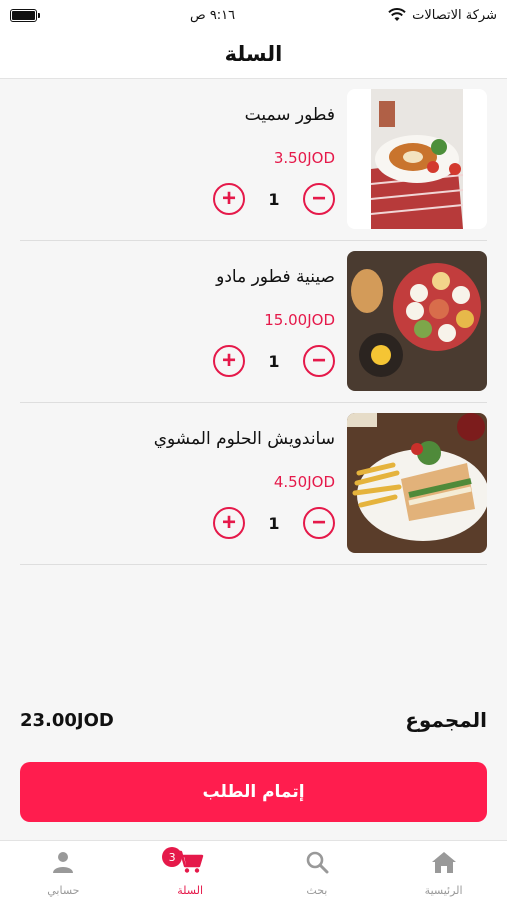 This screenshot has width=507, height=900. I want to click on tab-account: حسابي, so click(63, 870).